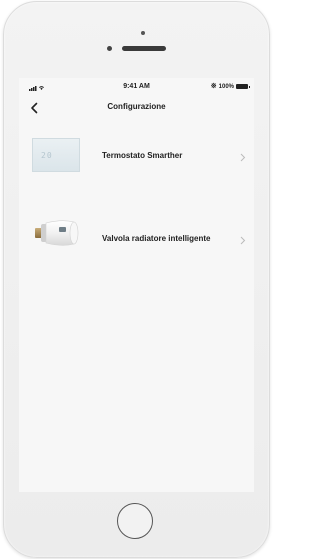 This screenshot has width=320, height=559. I want to click on front-camera, so click(143, 33).